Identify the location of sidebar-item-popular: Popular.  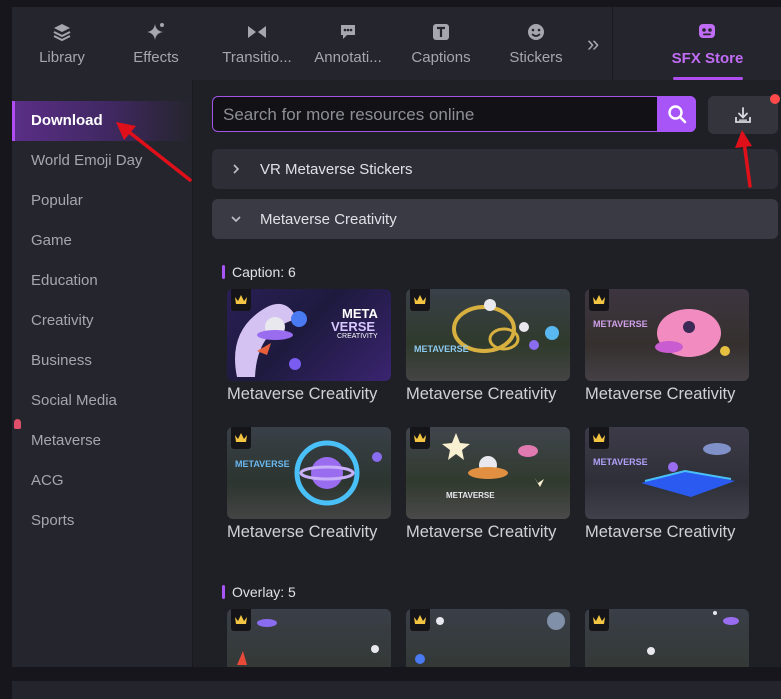
(102, 201).